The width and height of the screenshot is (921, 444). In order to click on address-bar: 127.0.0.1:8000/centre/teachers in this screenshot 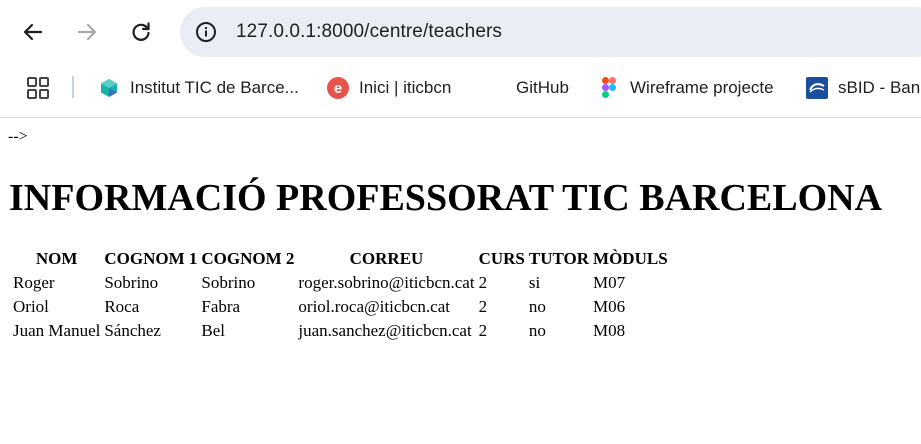, I will do `click(550, 32)`.